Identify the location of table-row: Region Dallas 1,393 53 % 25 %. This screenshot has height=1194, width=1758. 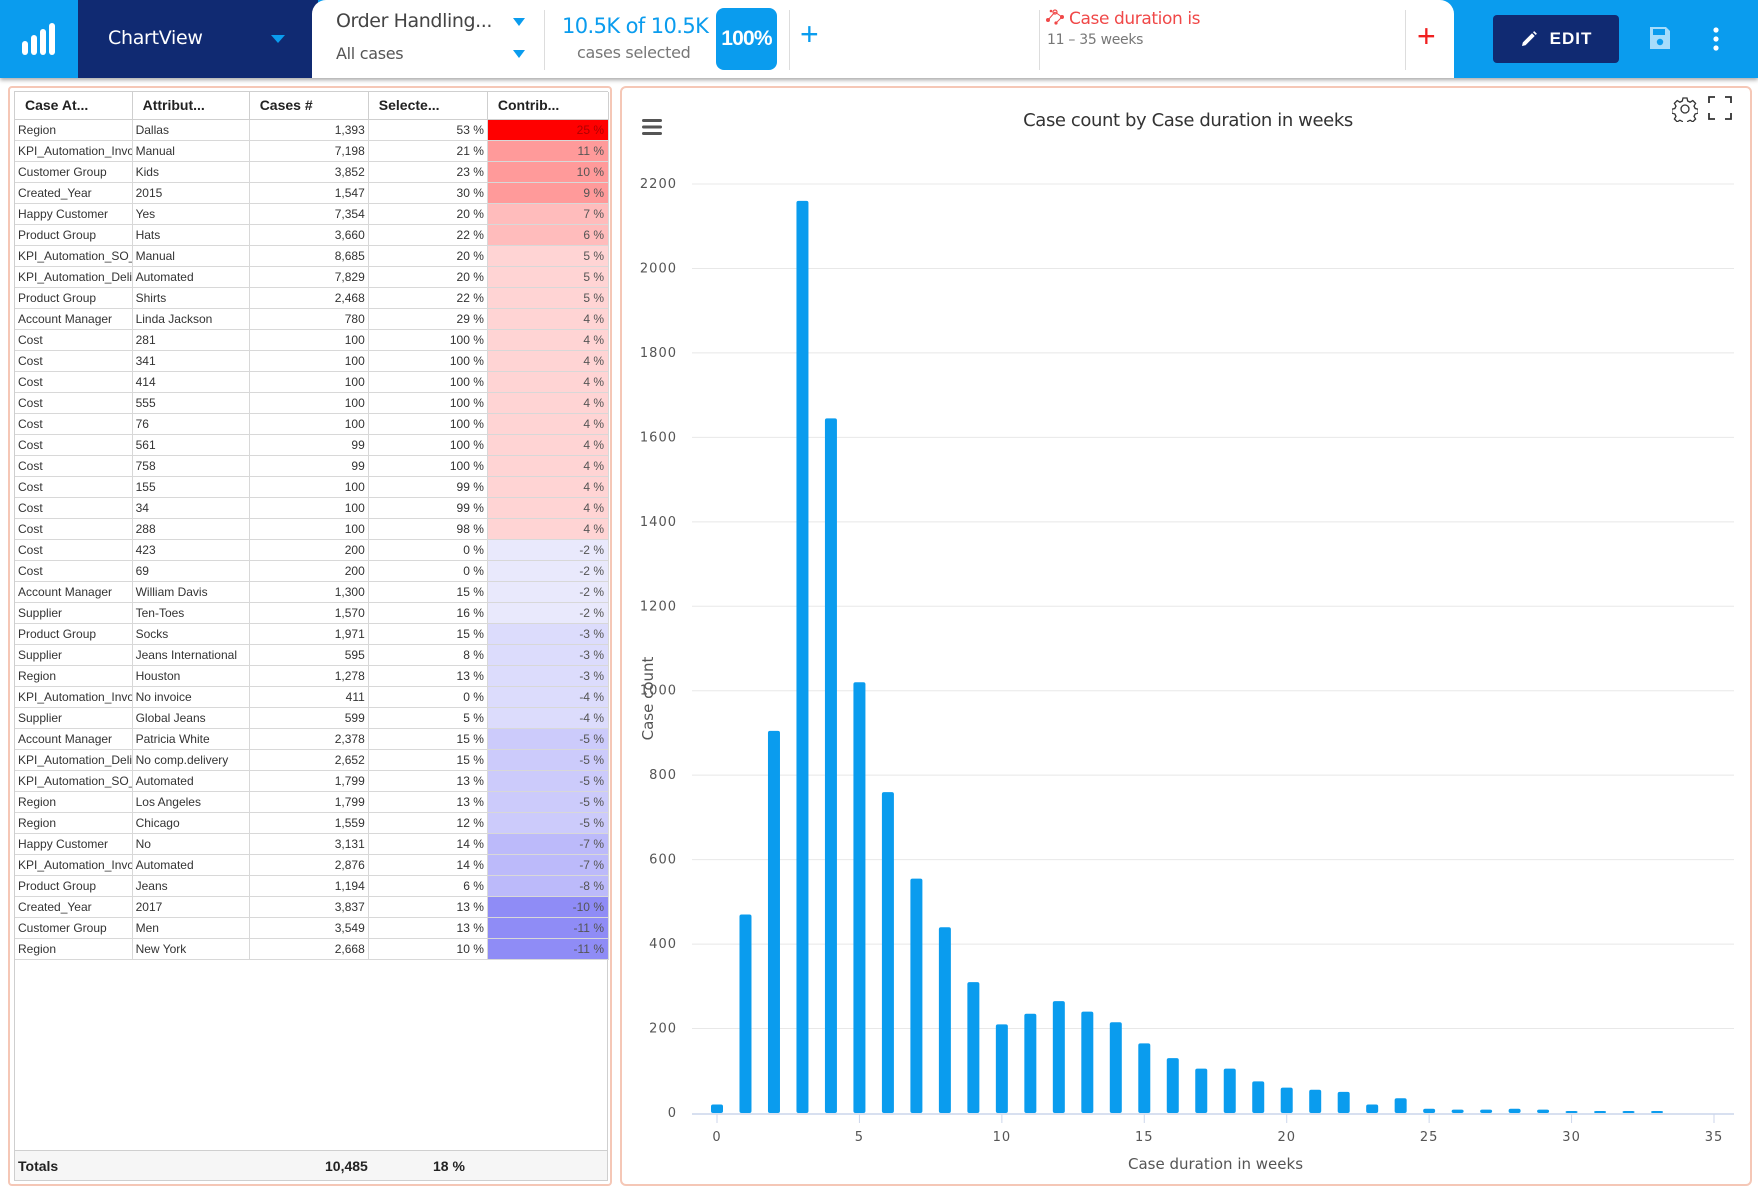
(312, 130).